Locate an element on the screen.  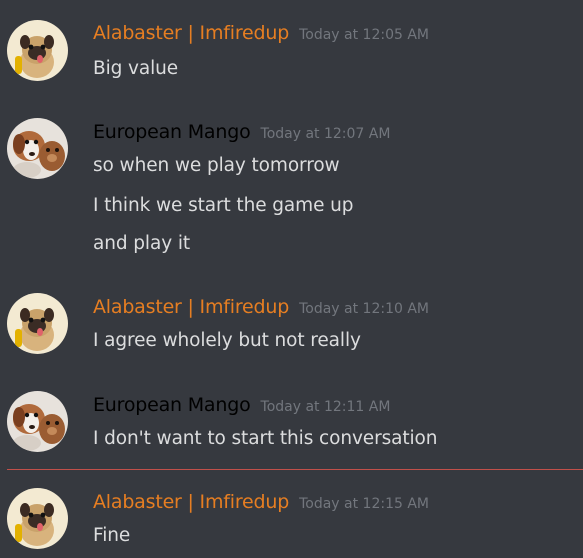
timestamp: Today at 12:15 AM is located at coordinates (364, 504).